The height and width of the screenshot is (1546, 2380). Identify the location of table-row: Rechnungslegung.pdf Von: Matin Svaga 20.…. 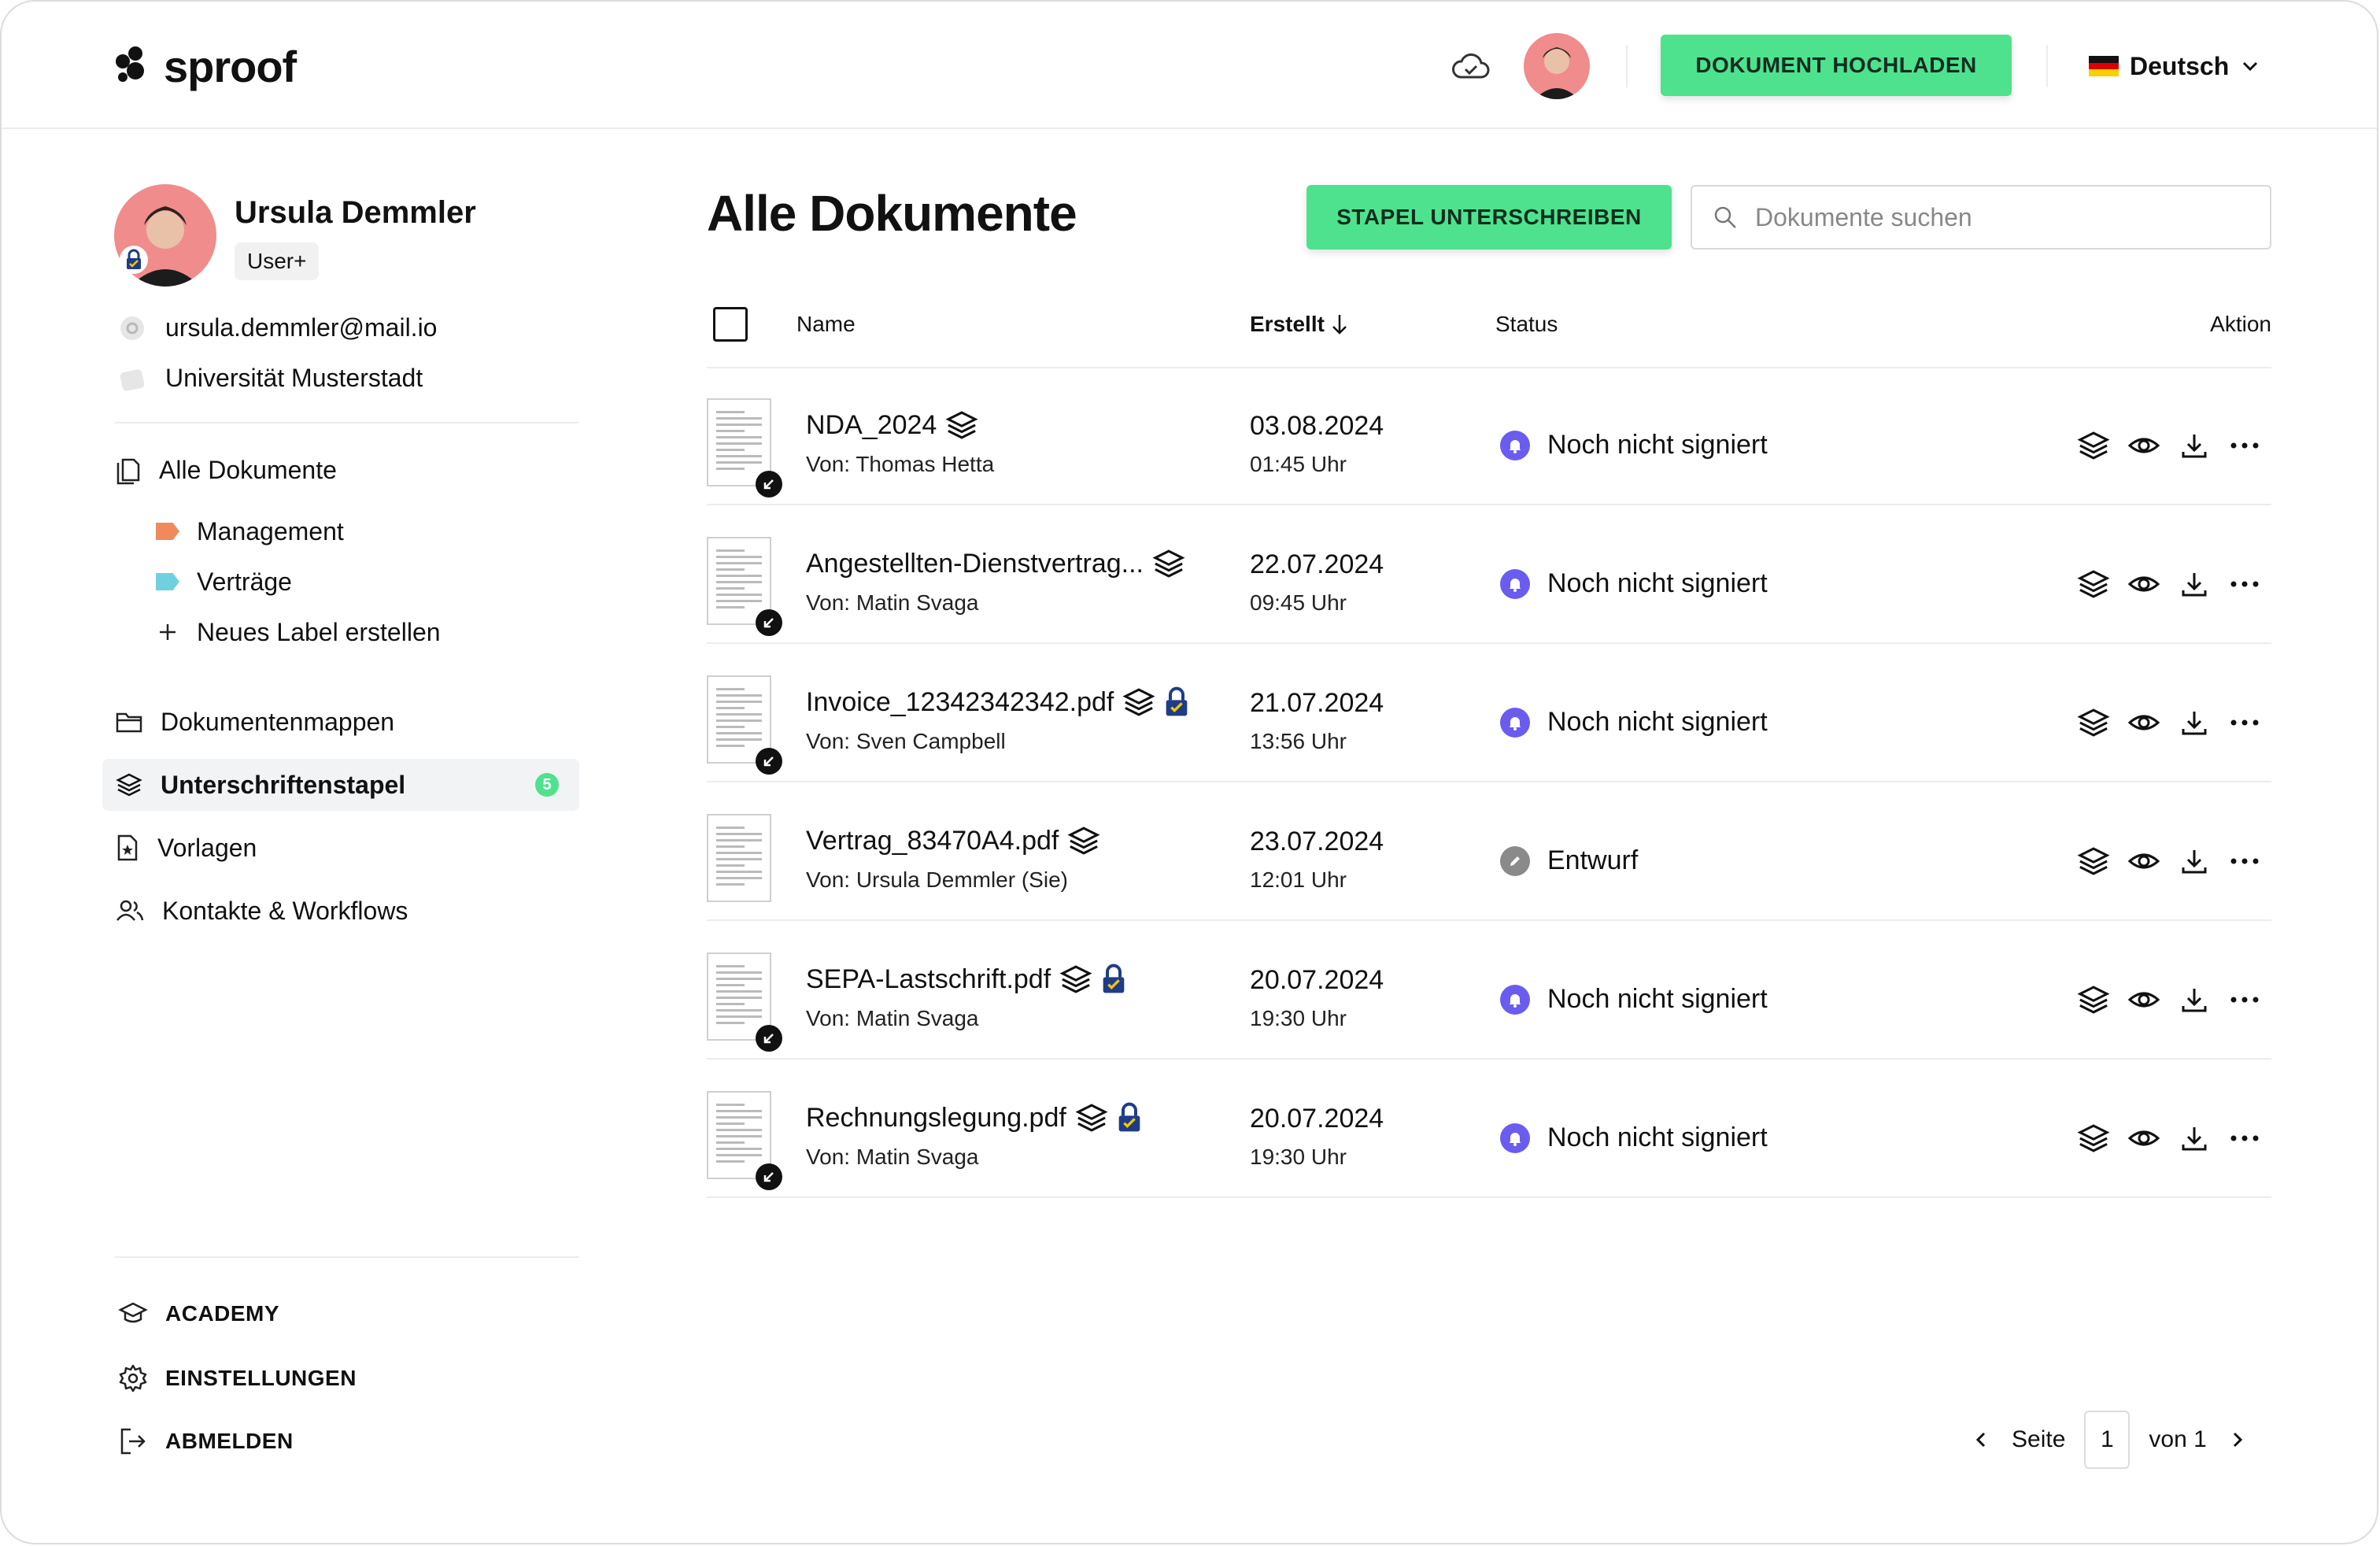
(1489, 1129).